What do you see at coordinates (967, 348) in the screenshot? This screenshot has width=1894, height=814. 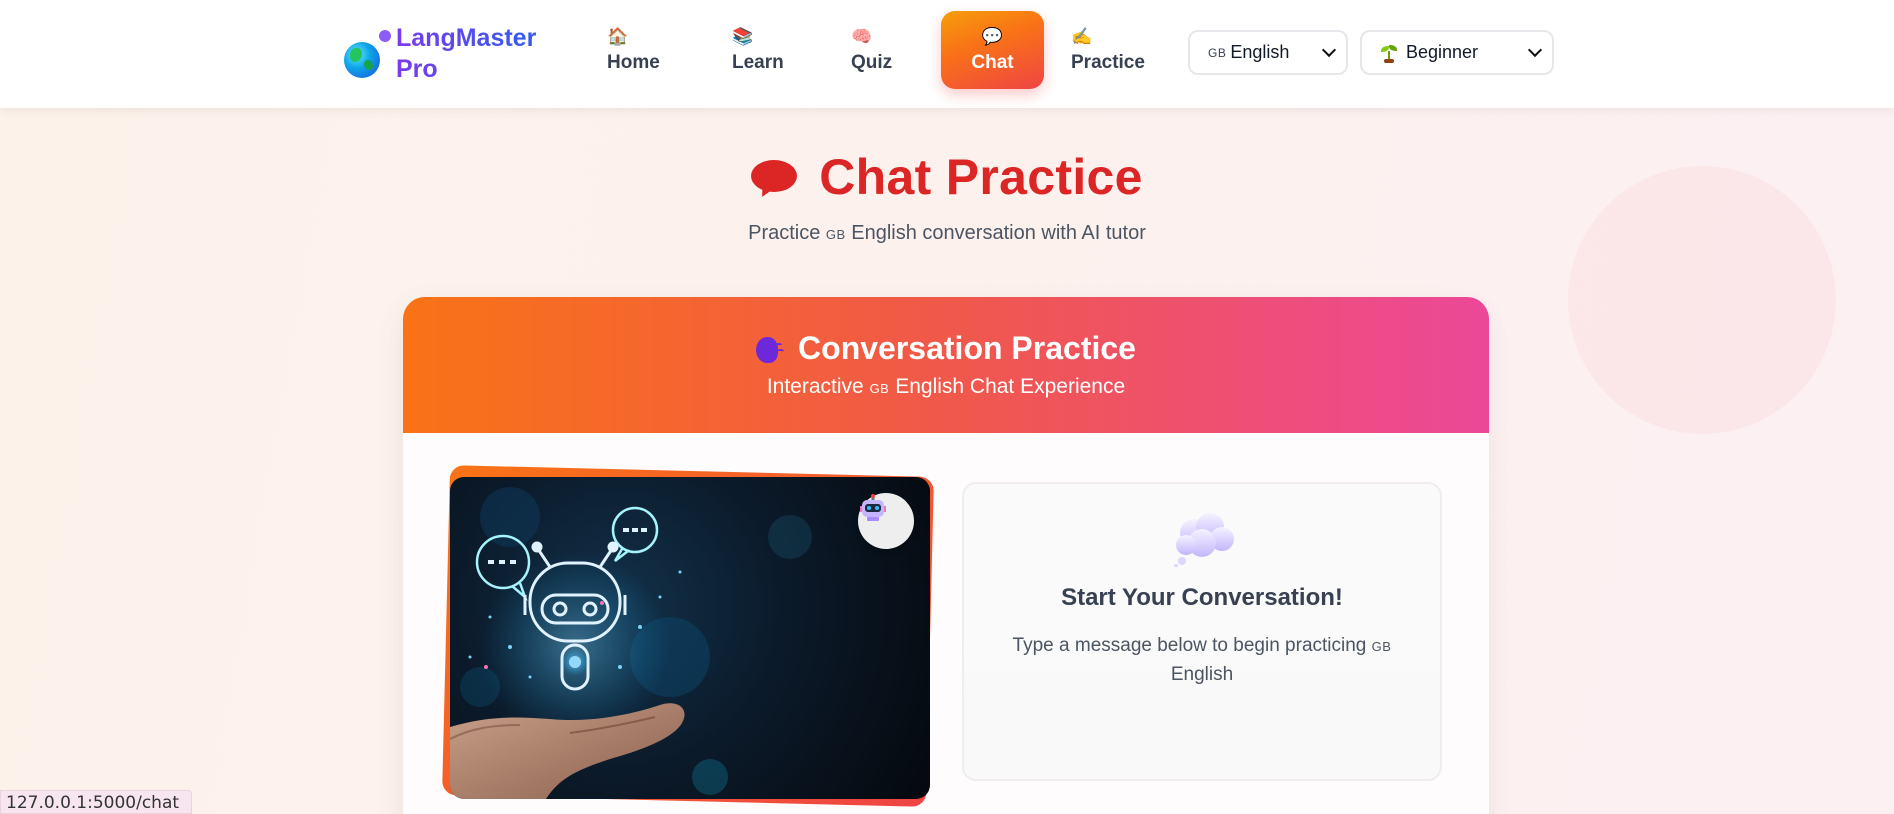 I see `card-title: Conversation Practice` at bounding box center [967, 348].